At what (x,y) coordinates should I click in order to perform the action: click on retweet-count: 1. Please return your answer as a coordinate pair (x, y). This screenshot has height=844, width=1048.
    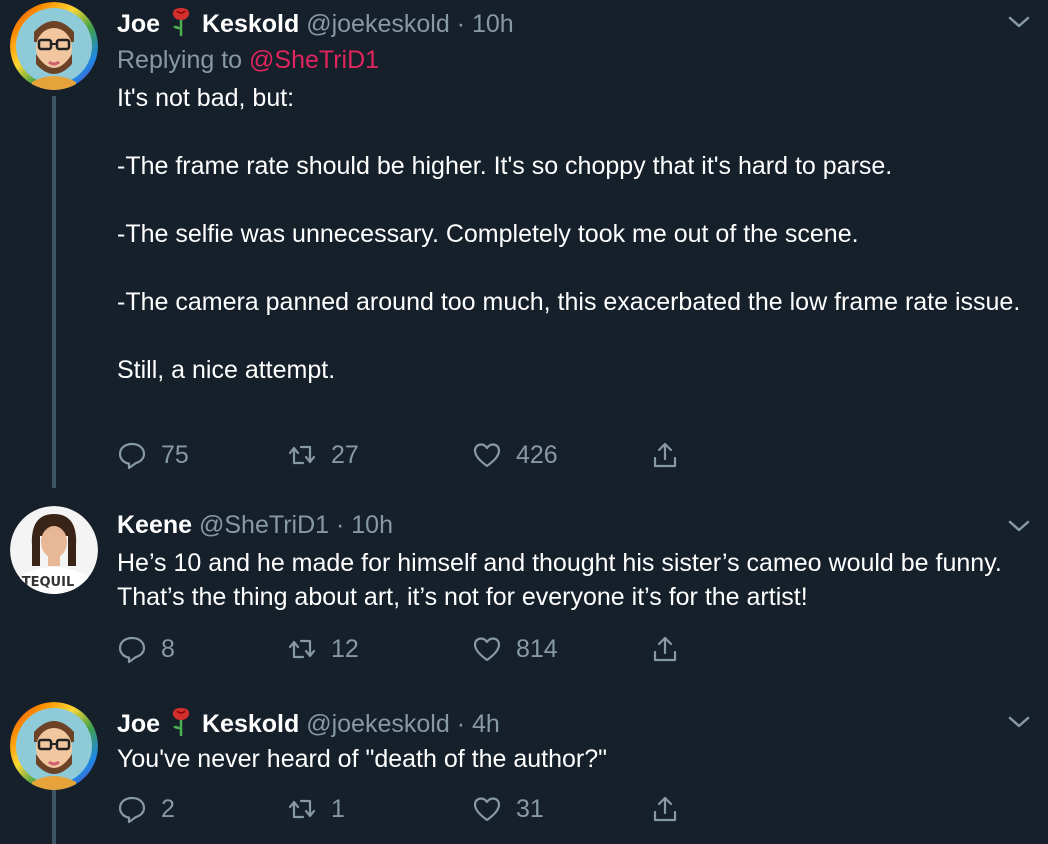
    Looking at the image, I should click on (338, 808).